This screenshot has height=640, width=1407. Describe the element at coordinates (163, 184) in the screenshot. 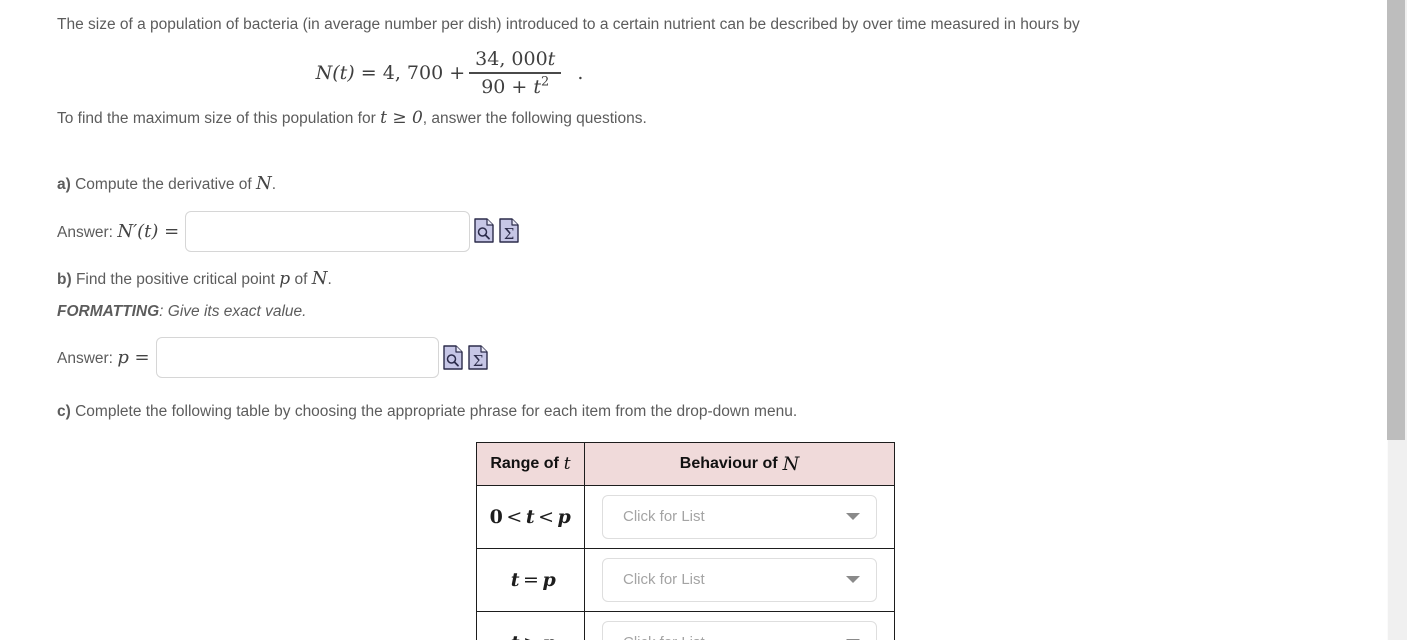

I see `part-a-text: Compute the derivative of` at that location.